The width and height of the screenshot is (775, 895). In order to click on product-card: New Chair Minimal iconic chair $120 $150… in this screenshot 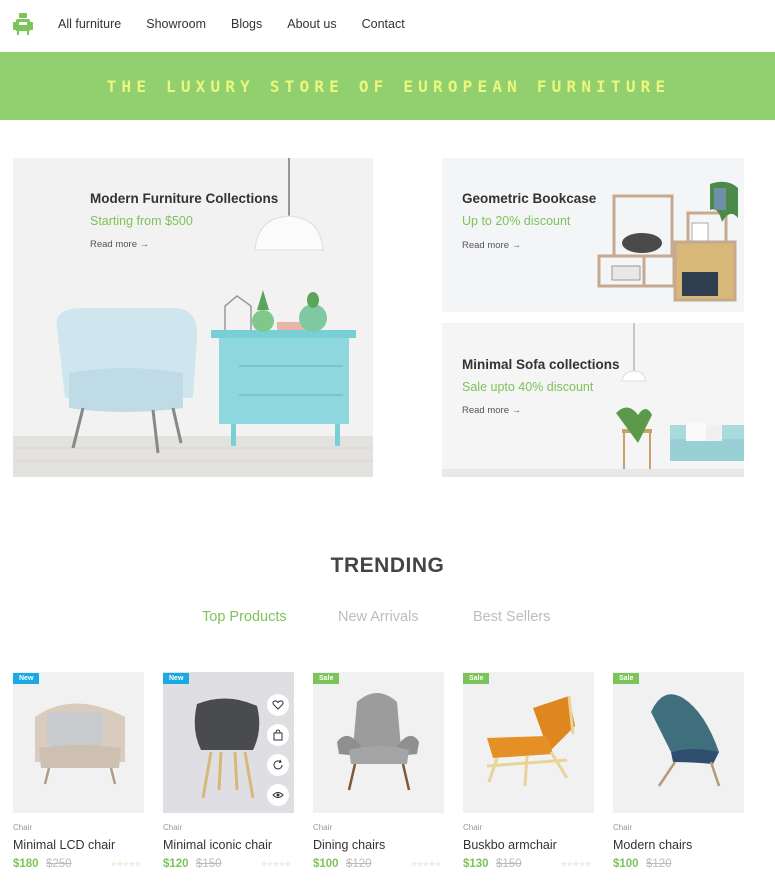, I will do `click(231, 777)`.